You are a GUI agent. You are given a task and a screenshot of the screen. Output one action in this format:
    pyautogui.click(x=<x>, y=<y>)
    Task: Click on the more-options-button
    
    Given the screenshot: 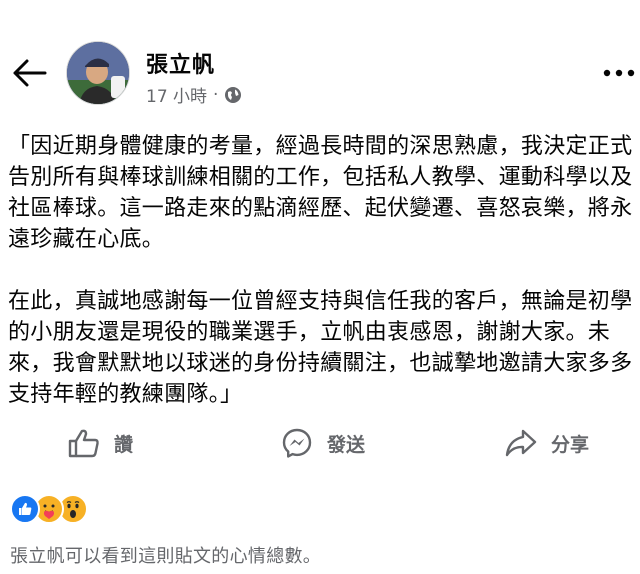 What is the action you would take?
    pyautogui.click(x=619, y=73)
    